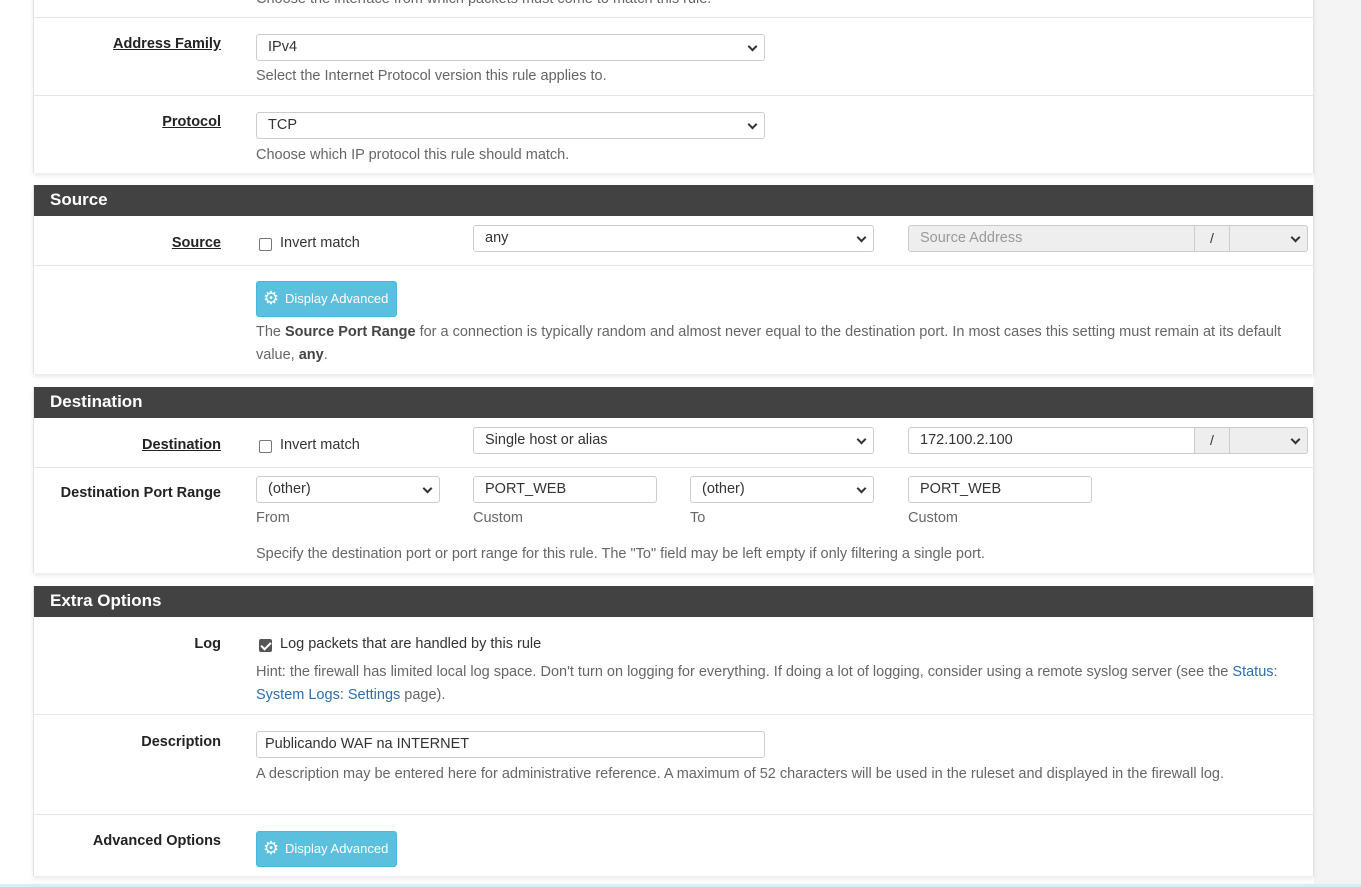  What do you see at coordinates (320, 243) in the screenshot?
I see `source-invert-label: Invert match` at bounding box center [320, 243].